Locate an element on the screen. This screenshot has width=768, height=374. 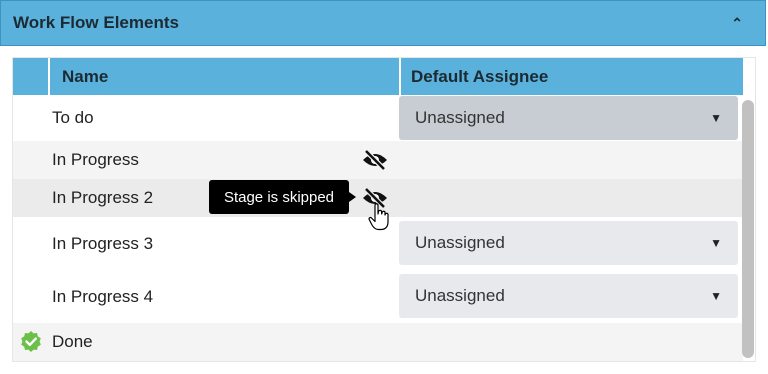
table-row: In Progress is located at coordinates (378, 160).